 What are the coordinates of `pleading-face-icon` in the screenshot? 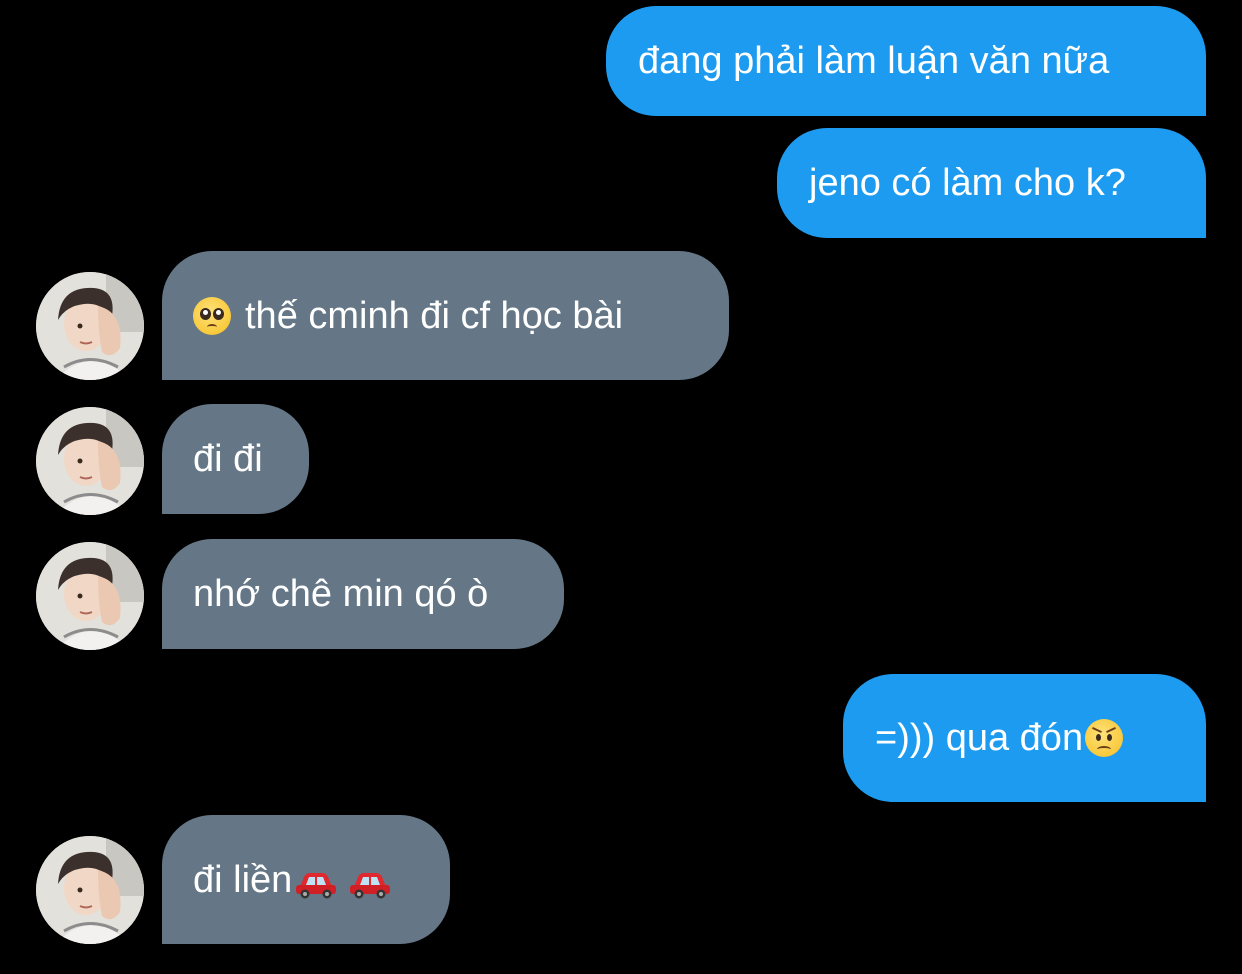 It's located at (212, 315).